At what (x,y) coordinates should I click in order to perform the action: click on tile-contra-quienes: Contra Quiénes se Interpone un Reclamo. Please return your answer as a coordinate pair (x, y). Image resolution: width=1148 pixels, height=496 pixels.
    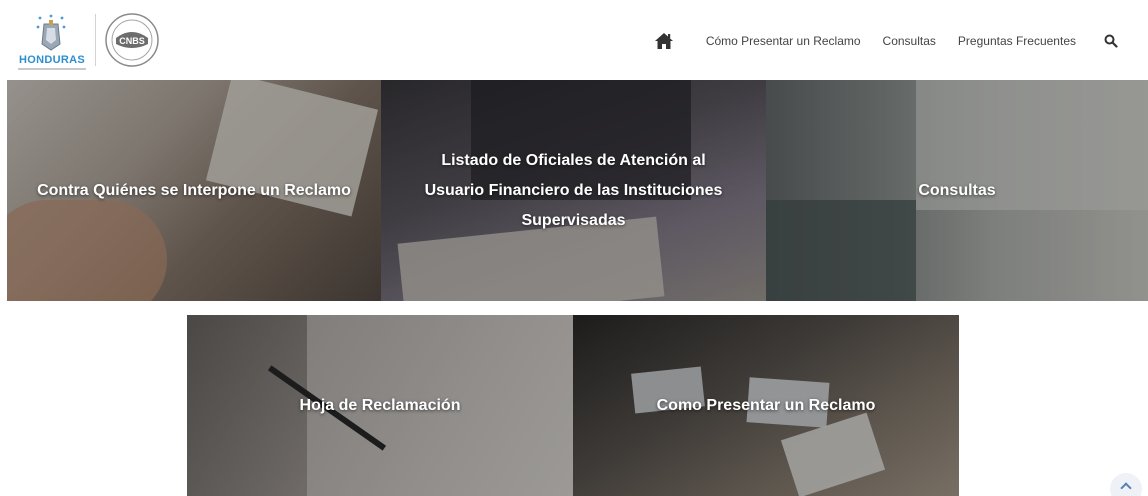
    Looking at the image, I should click on (194, 190).